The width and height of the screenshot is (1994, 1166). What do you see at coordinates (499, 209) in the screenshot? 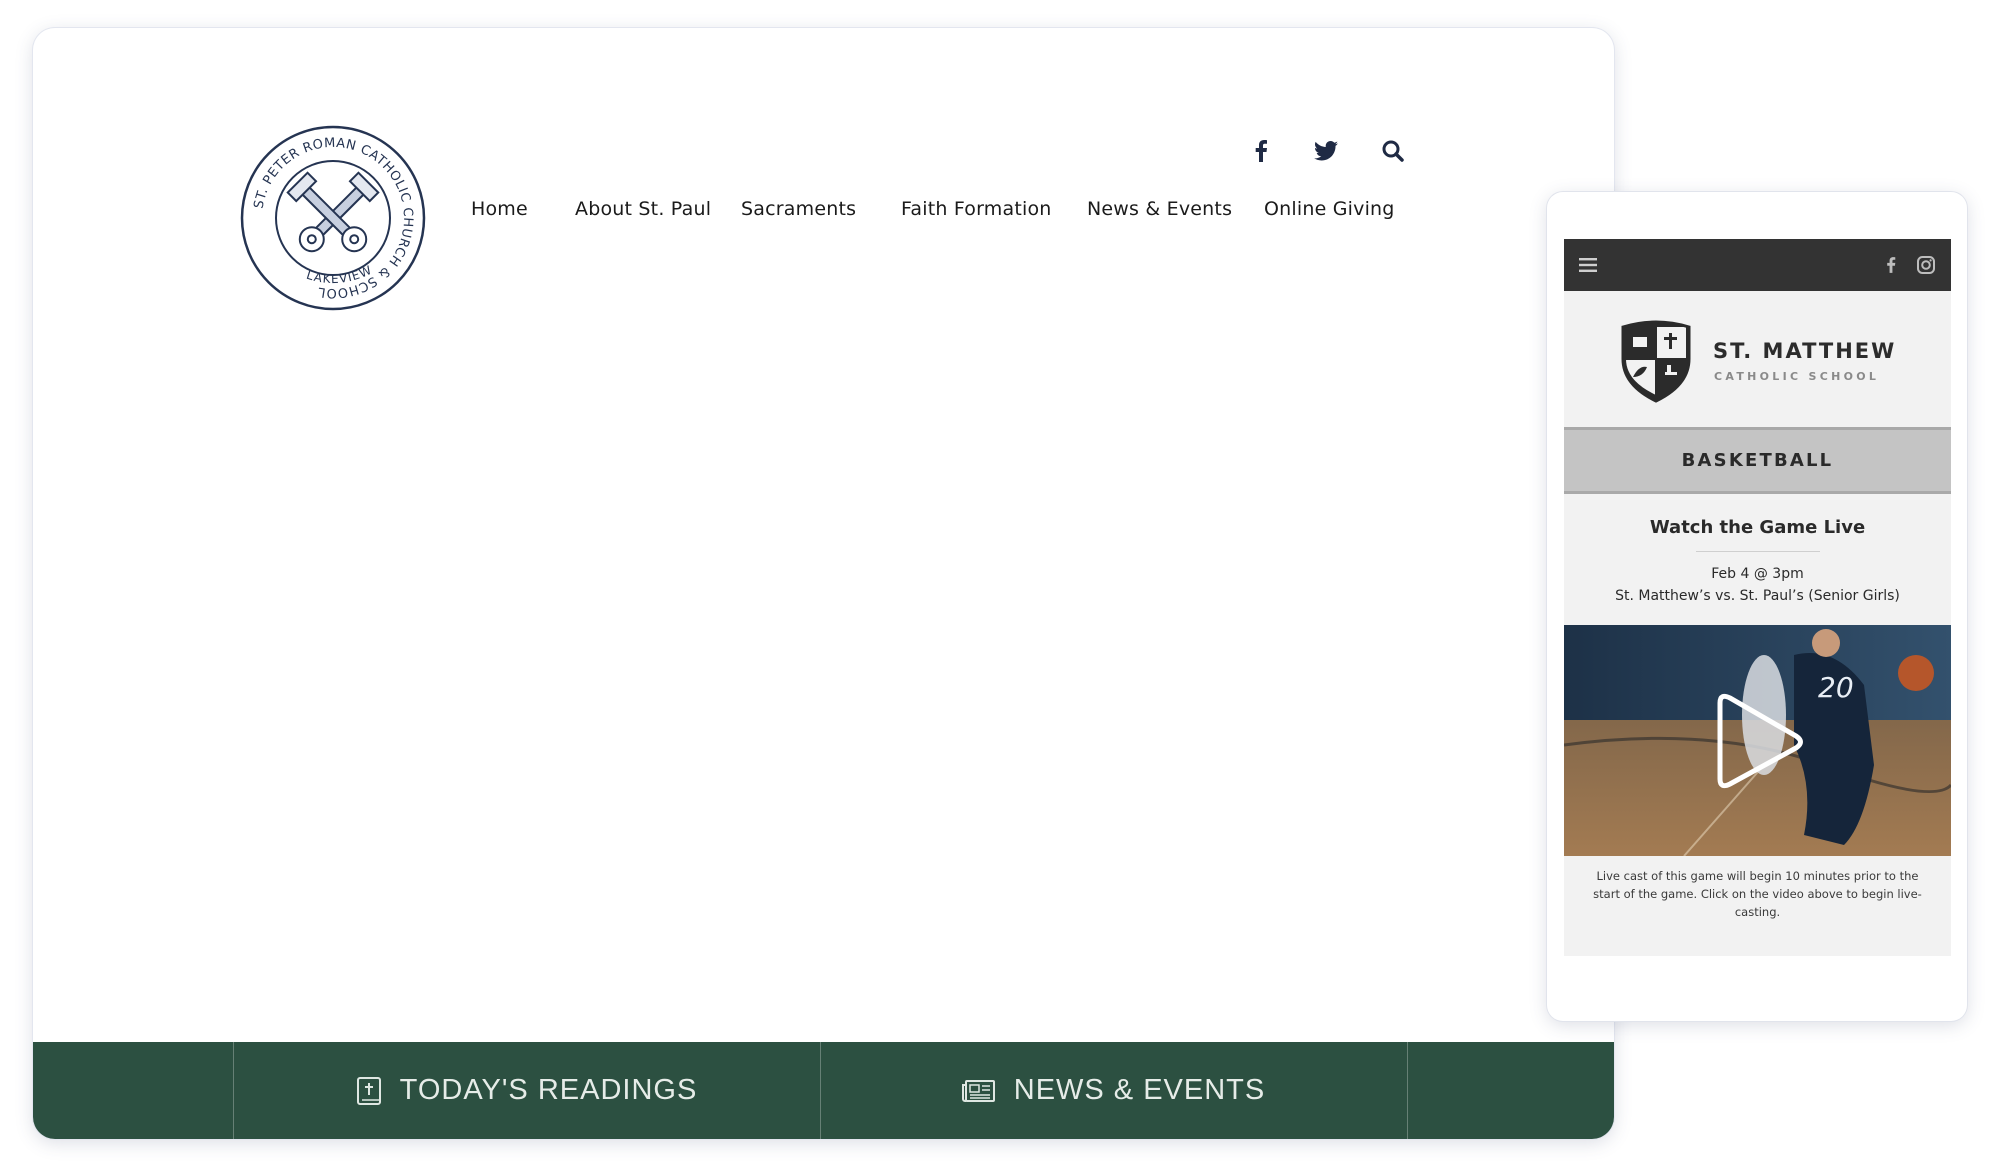
I see `nav-item-home: Home` at bounding box center [499, 209].